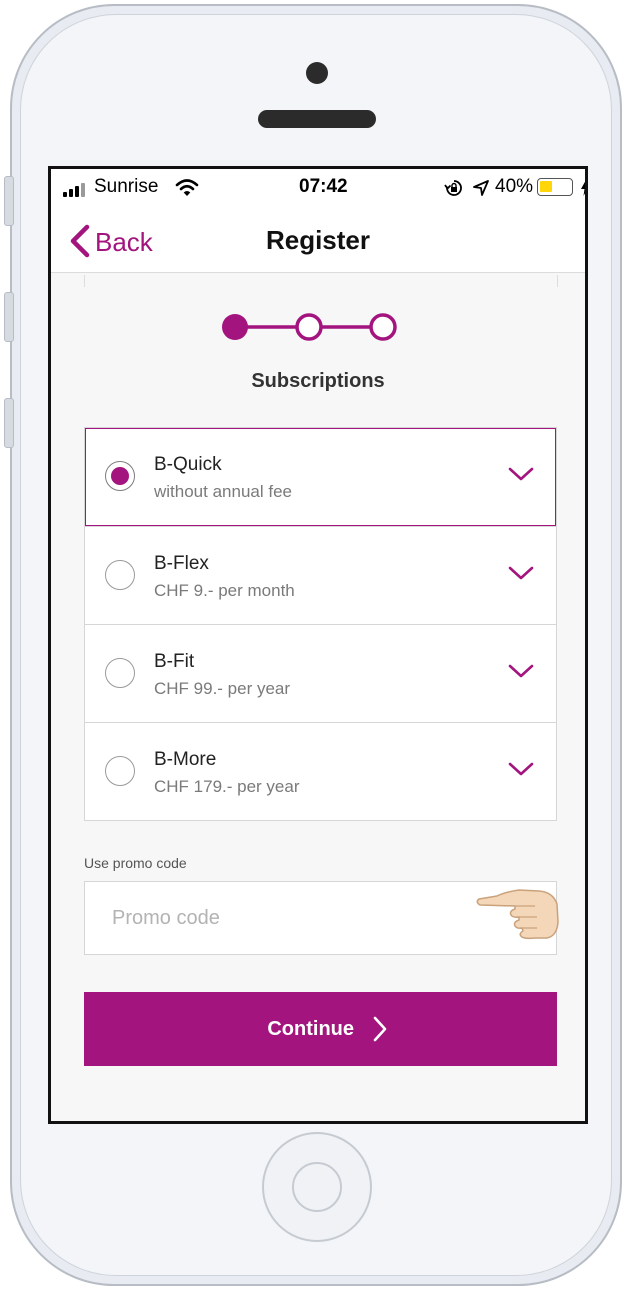 Image resolution: width=631 pixels, height=1292 pixels. I want to click on volume-up-button, so click(9, 317).